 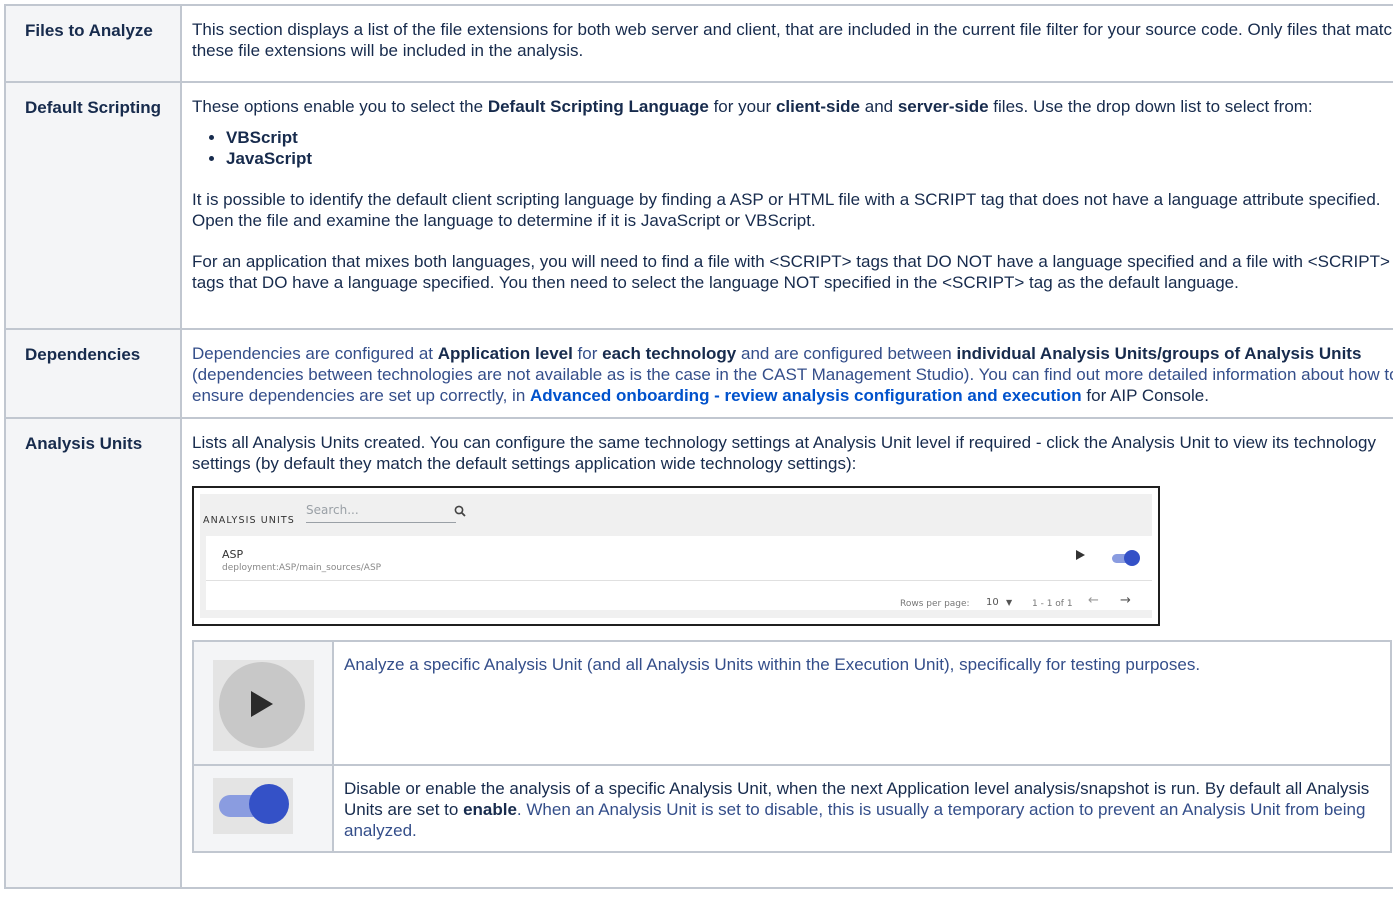 What do you see at coordinates (598, 106) in the screenshot?
I see `default-scripting-language-term: Default Scripting Language` at bounding box center [598, 106].